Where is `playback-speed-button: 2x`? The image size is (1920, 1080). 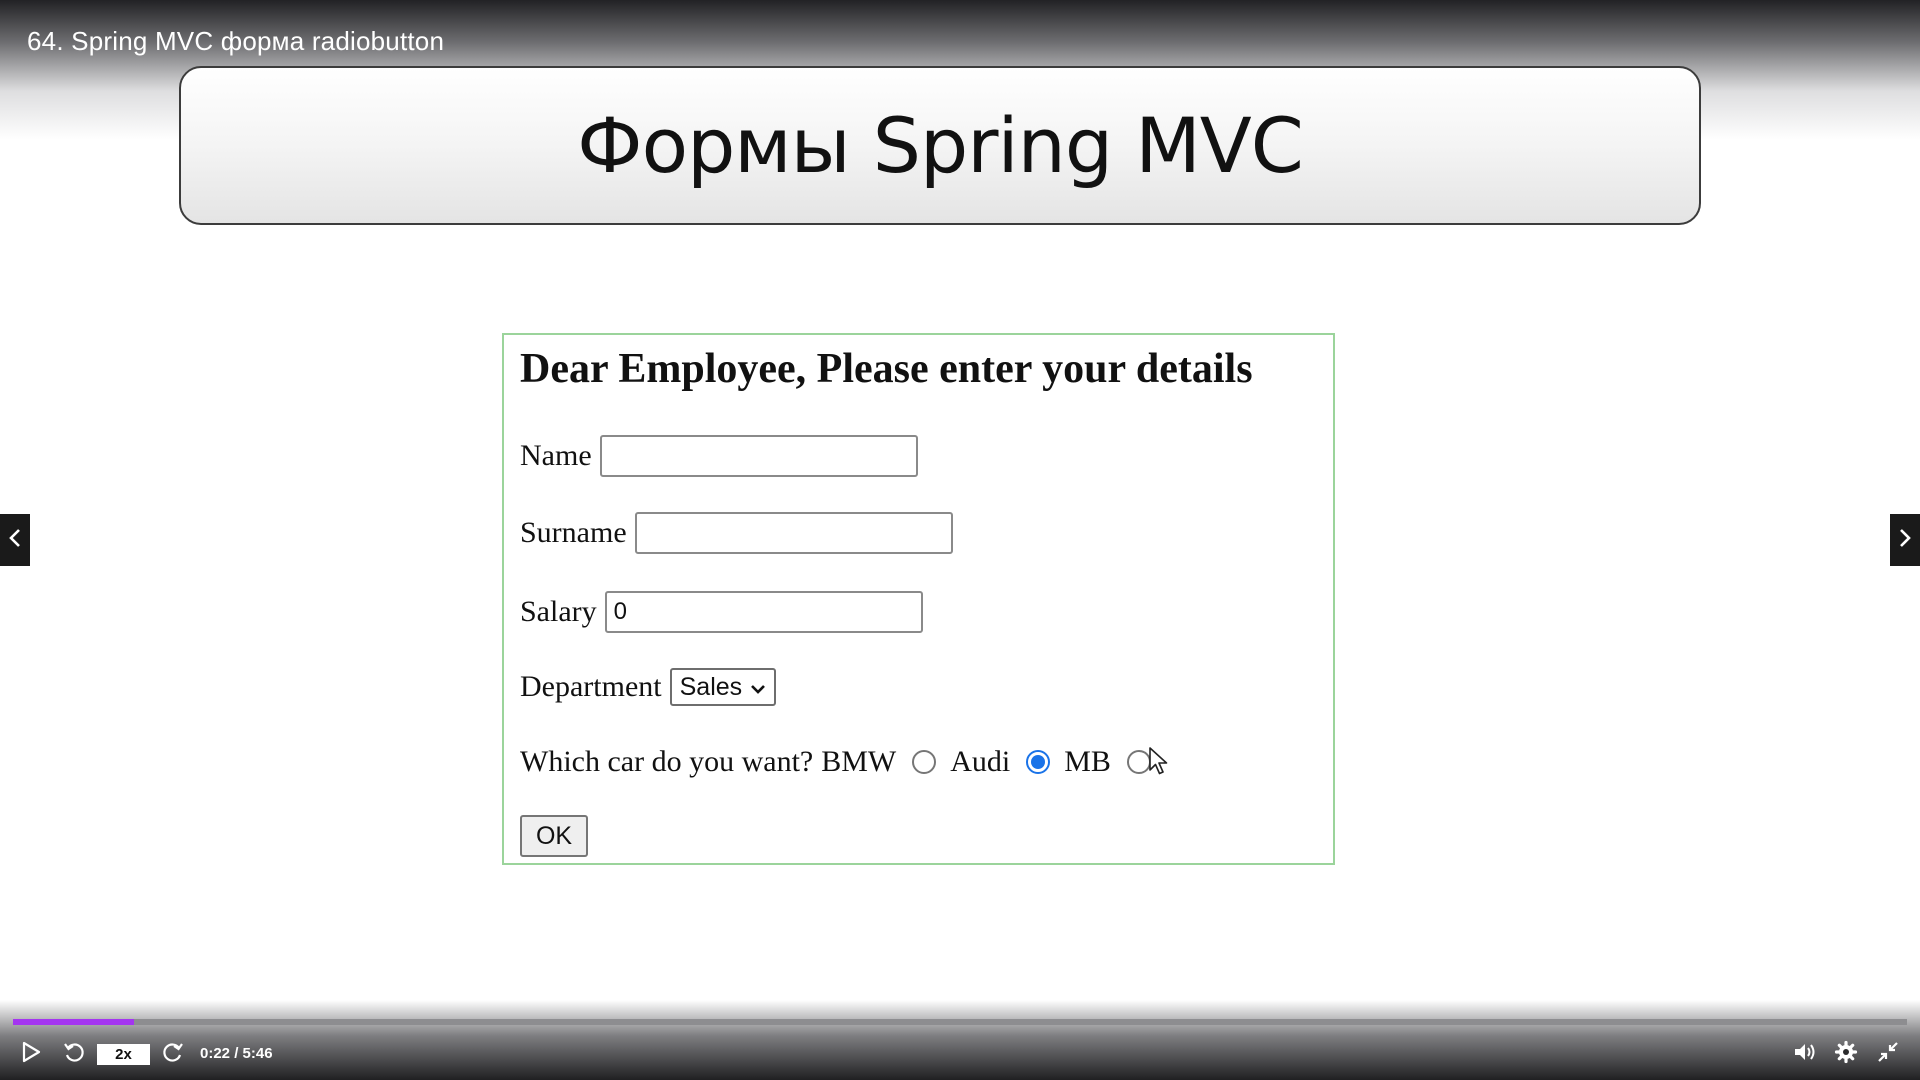 playback-speed-button: 2x is located at coordinates (123, 1054).